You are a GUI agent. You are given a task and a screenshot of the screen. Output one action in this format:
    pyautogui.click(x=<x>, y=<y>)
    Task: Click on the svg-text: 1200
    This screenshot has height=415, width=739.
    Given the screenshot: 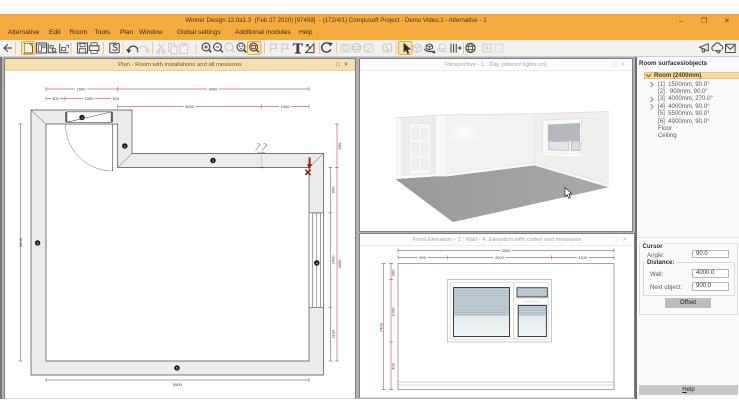 What is the action you would take?
    pyautogui.click(x=392, y=311)
    